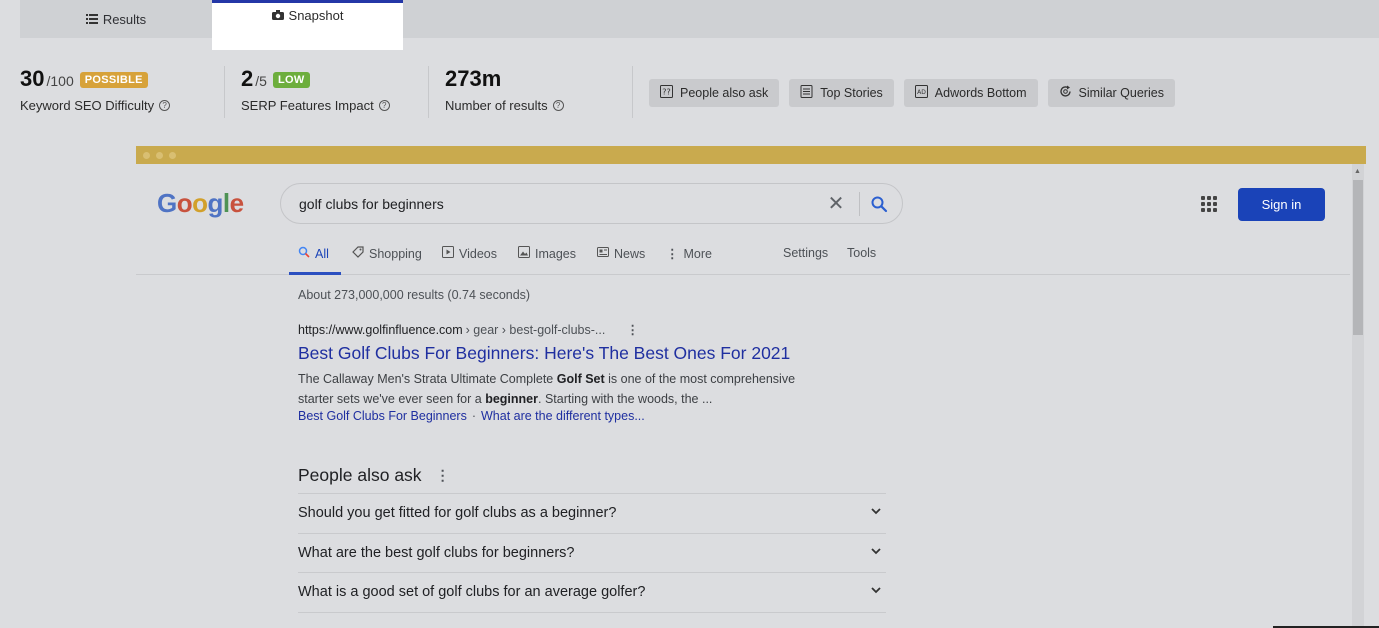 The height and width of the screenshot is (628, 1379). Describe the element at coordinates (307, 105) in the screenshot. I see `serp-label: SERP Features Impact` at that location.